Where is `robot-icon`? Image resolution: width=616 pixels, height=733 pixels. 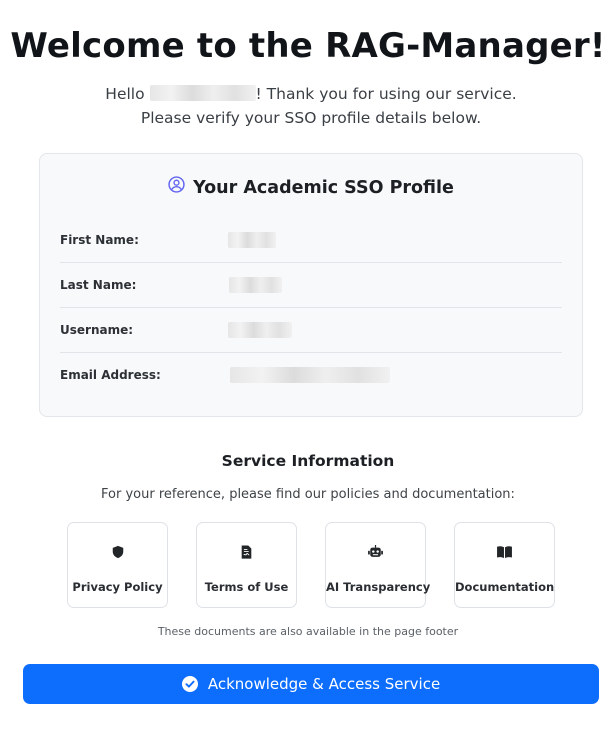 robot-icon is located at coordinates (375, 552).